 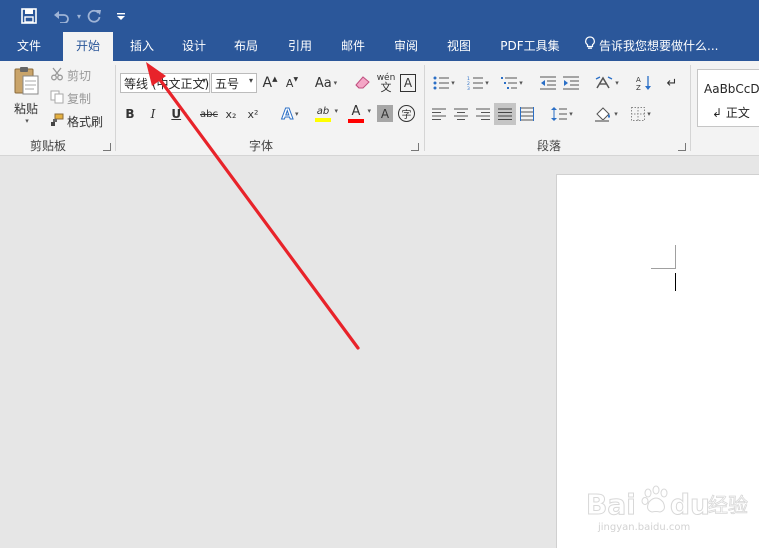 I want to click on svg-text: Bai, so click(x=611, y=504).